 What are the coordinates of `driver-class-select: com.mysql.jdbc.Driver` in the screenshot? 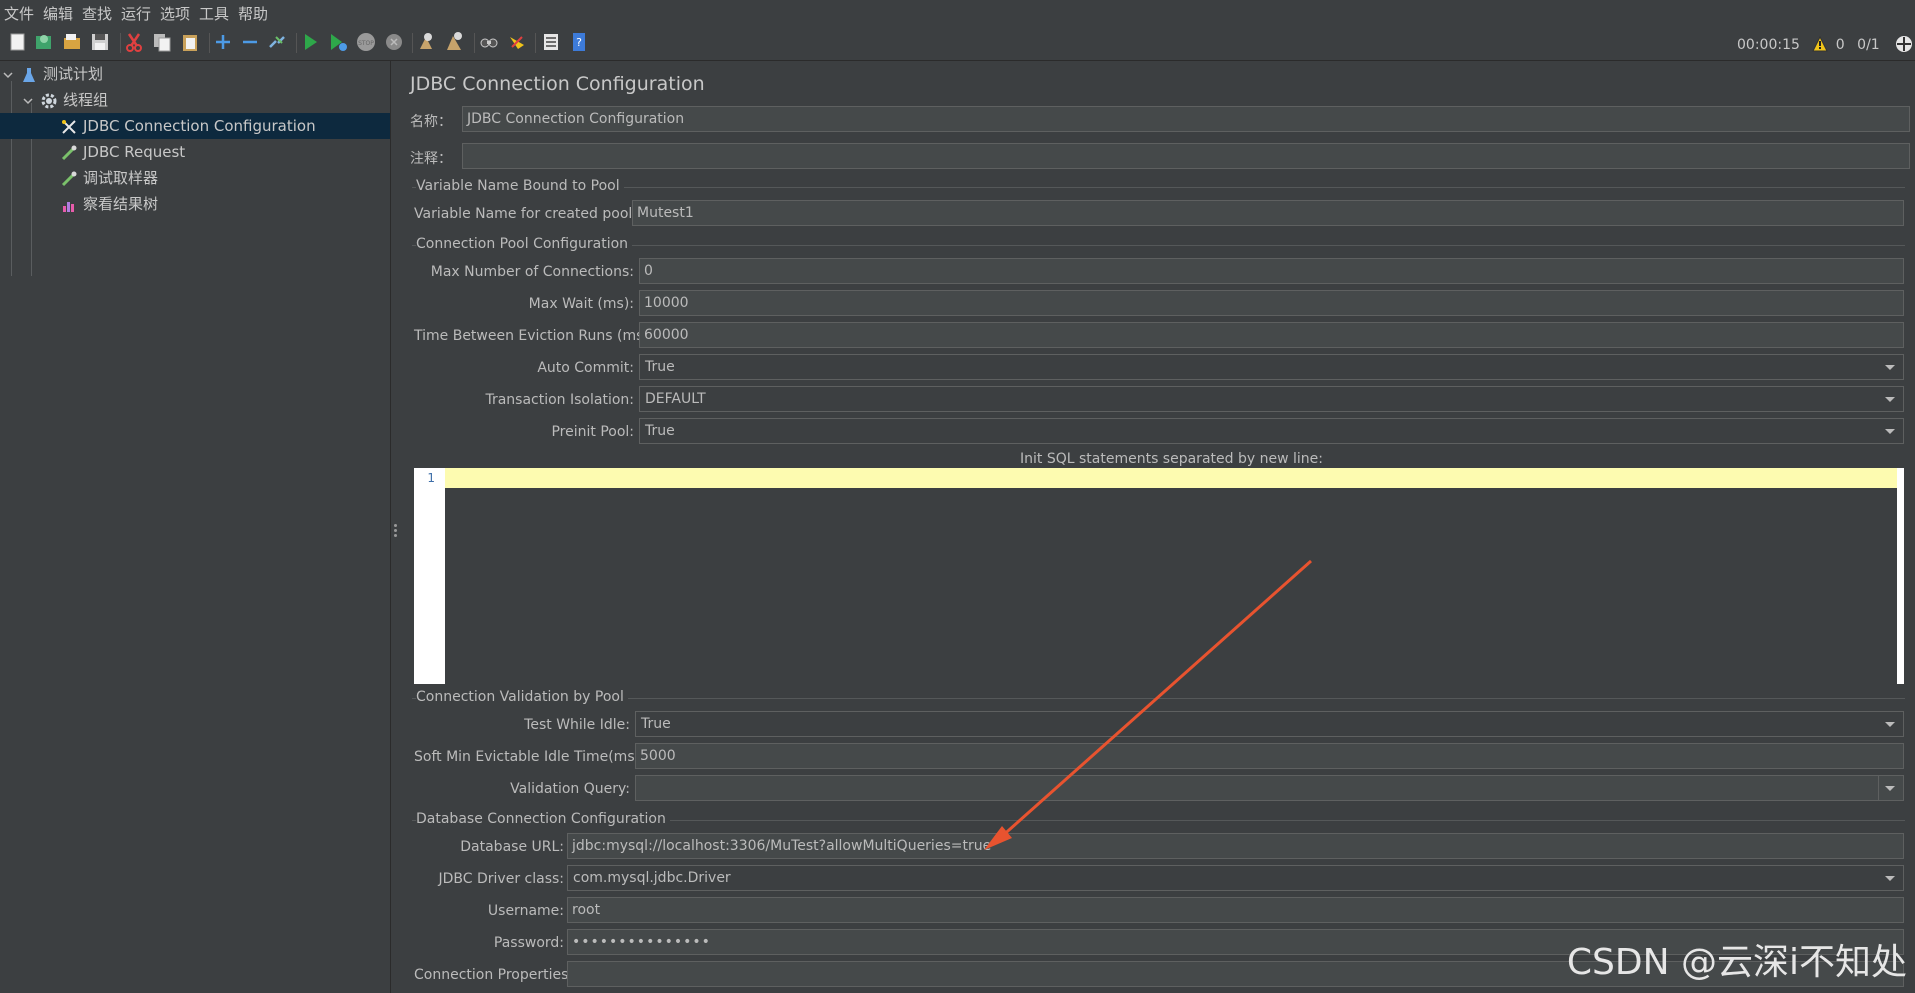 It's located at (1235, 878).